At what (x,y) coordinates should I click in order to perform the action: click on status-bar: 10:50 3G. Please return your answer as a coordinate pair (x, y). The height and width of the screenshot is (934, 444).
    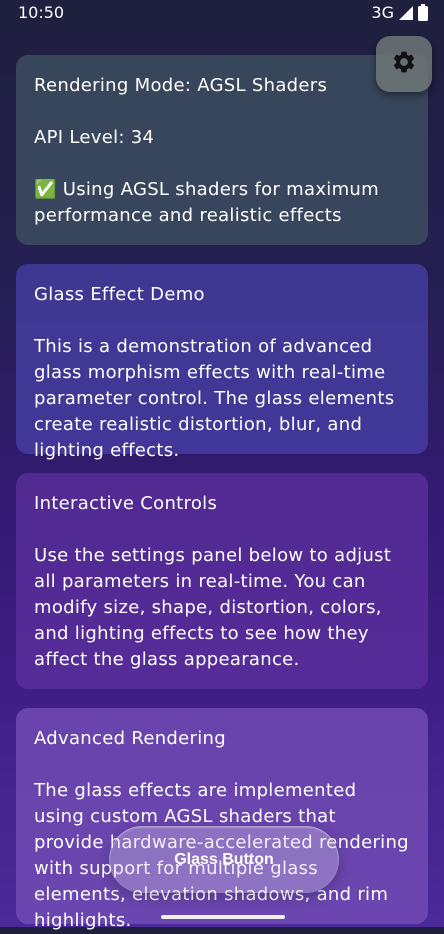
    Looking at the image, I should click on (222, 14).